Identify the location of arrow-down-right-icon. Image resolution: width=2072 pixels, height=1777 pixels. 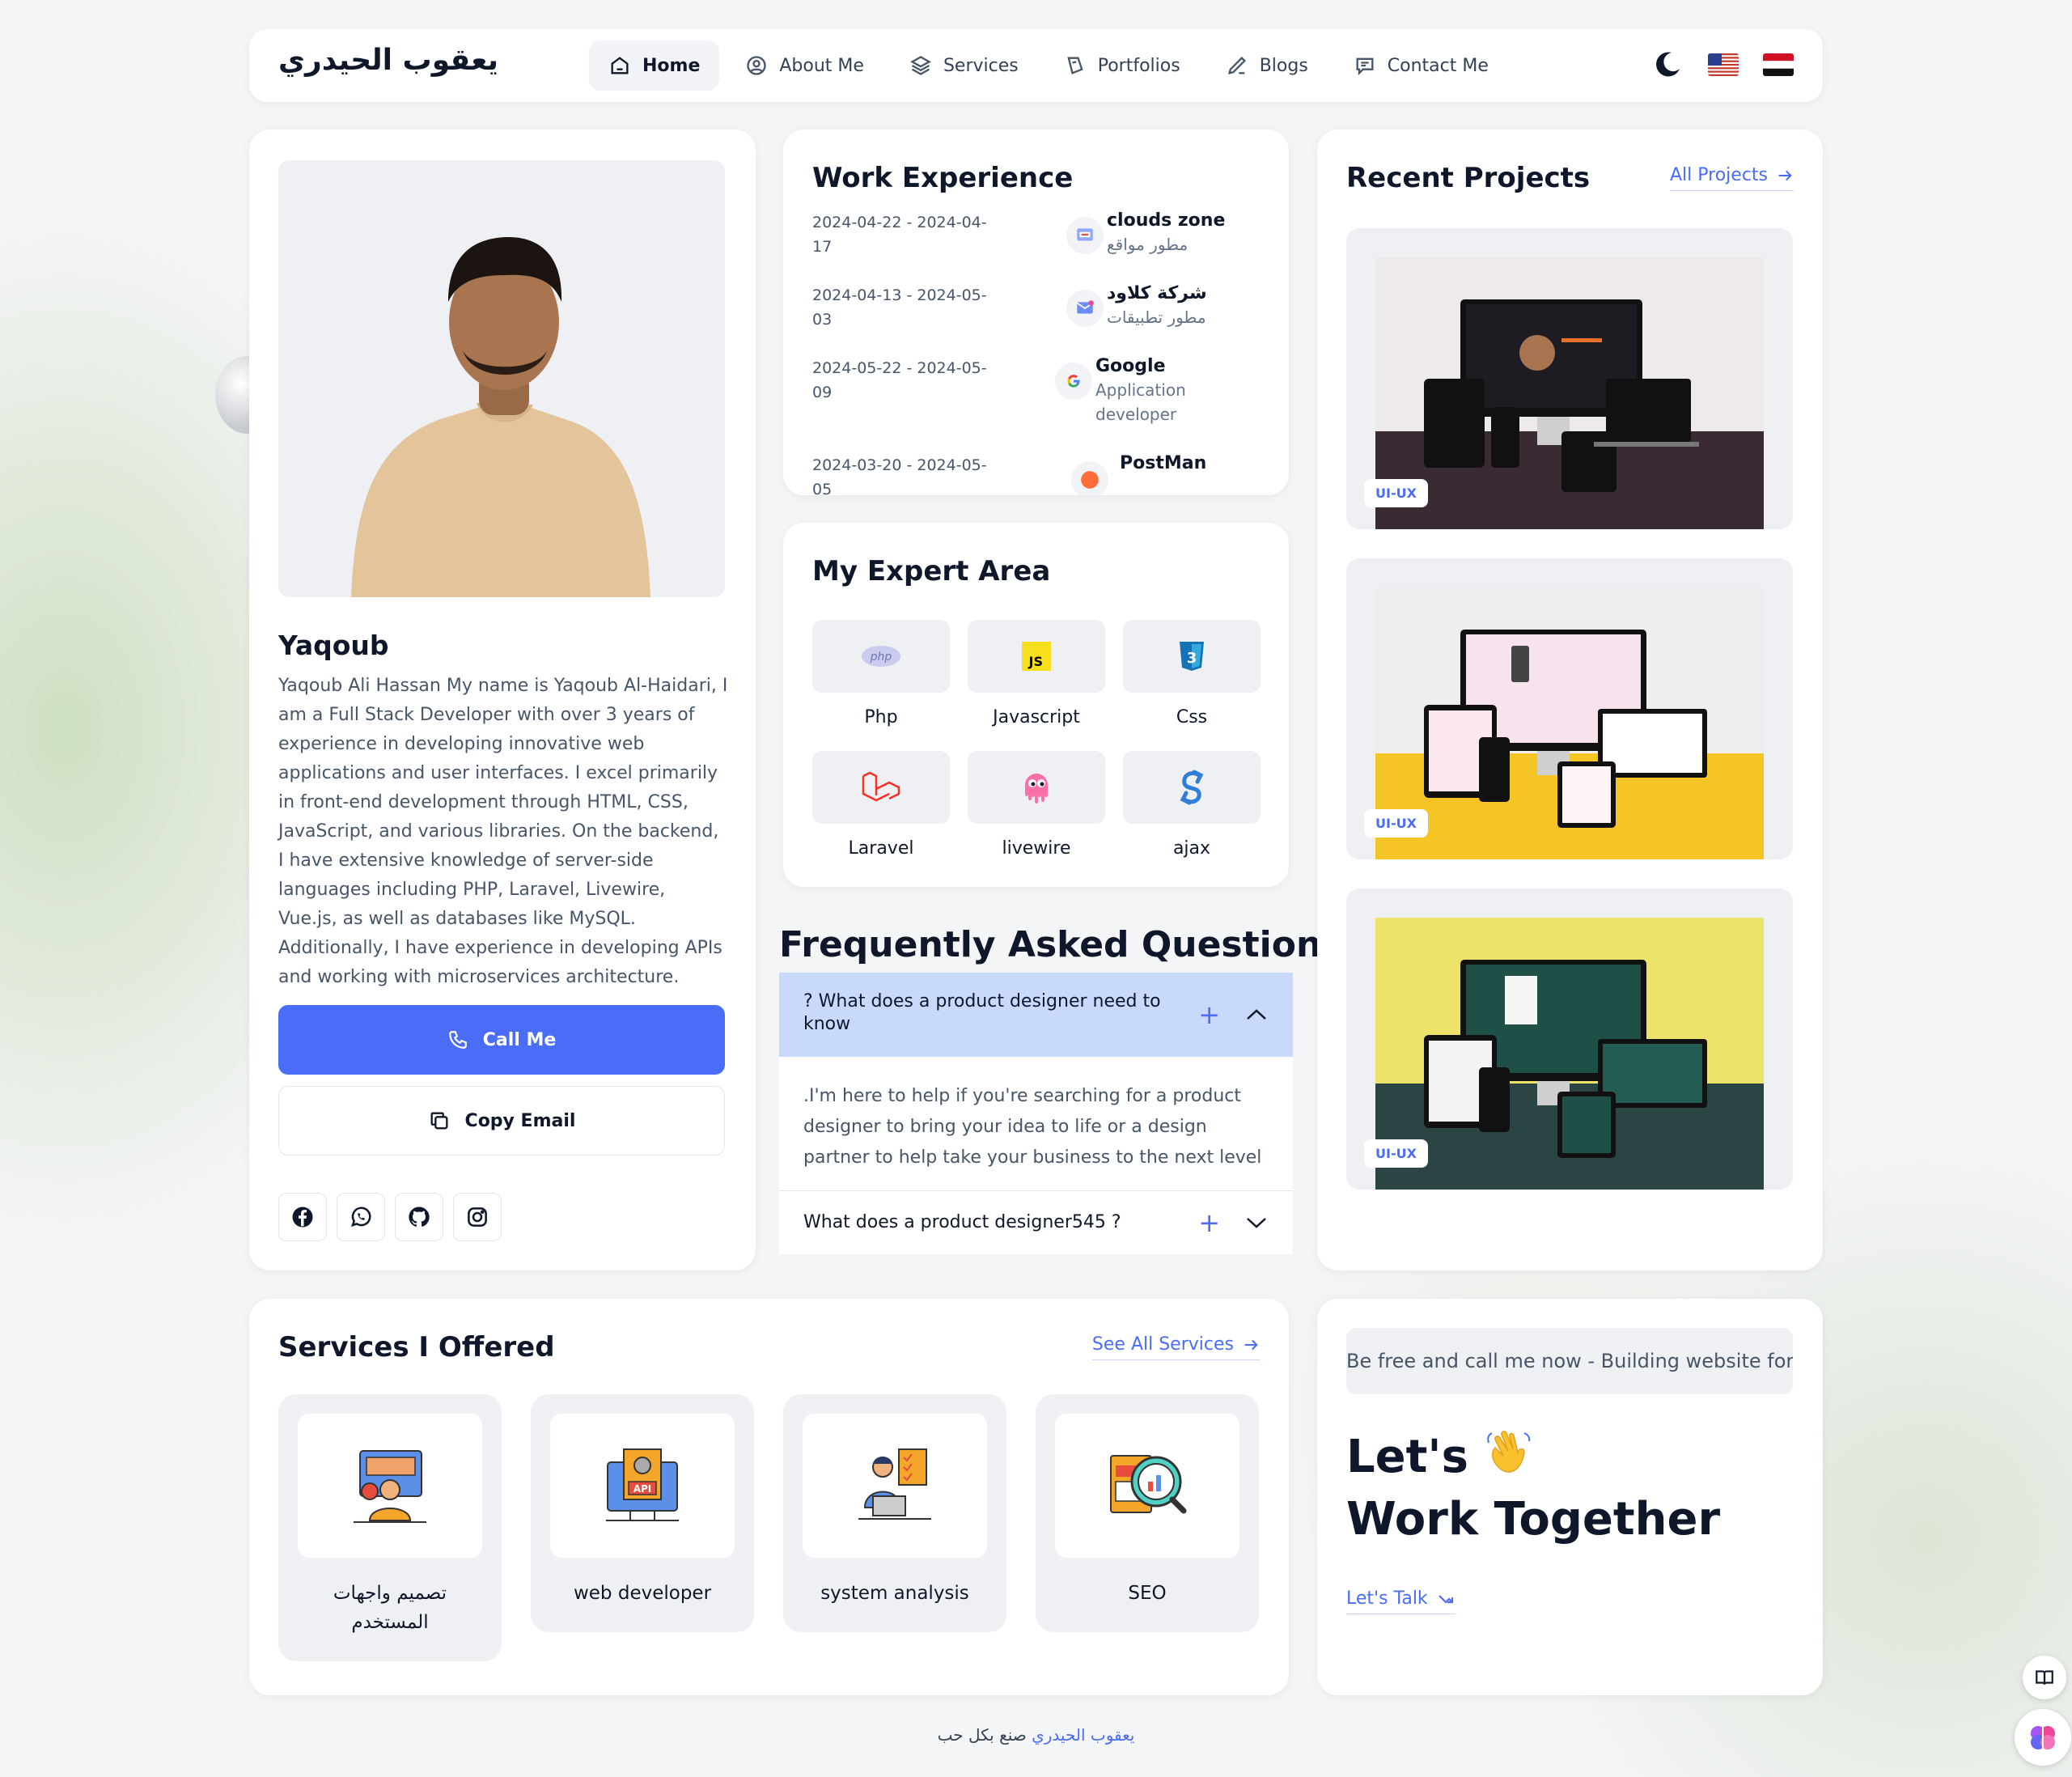
(1446, 1599).